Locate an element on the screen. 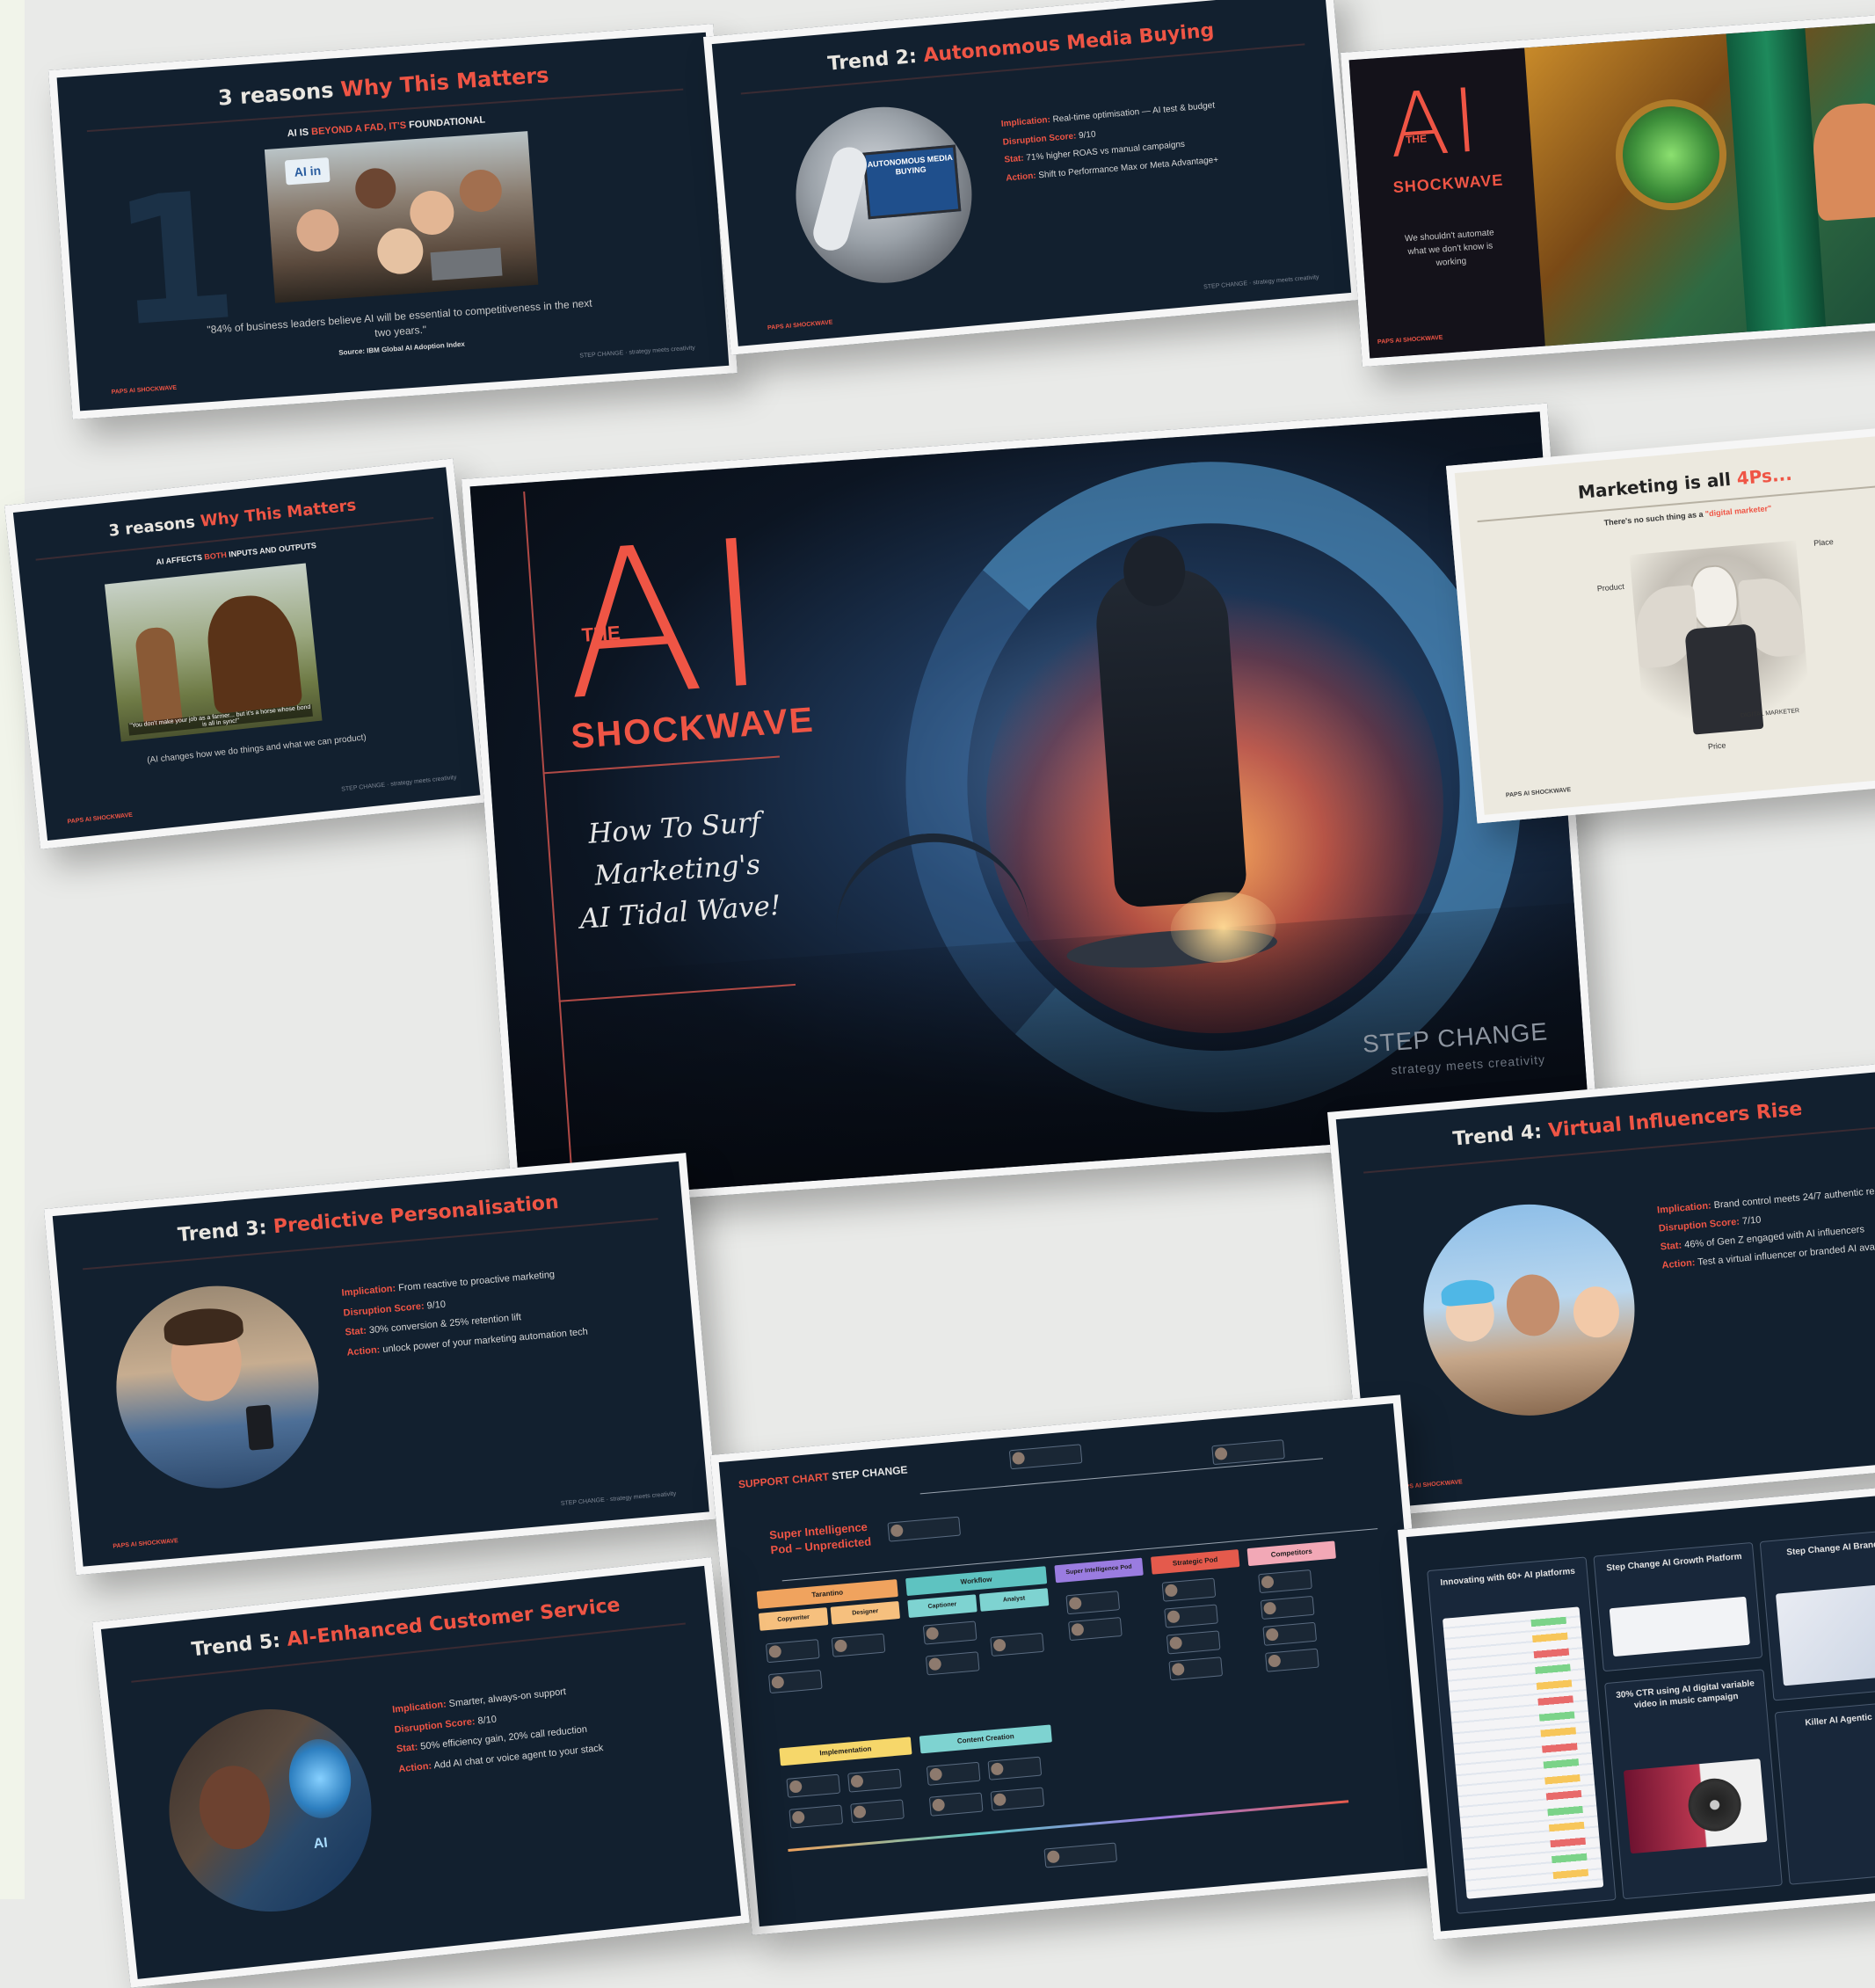  slide-title: Trend 2: Autonomous Media Buying is located at coordinates (1021, 47).